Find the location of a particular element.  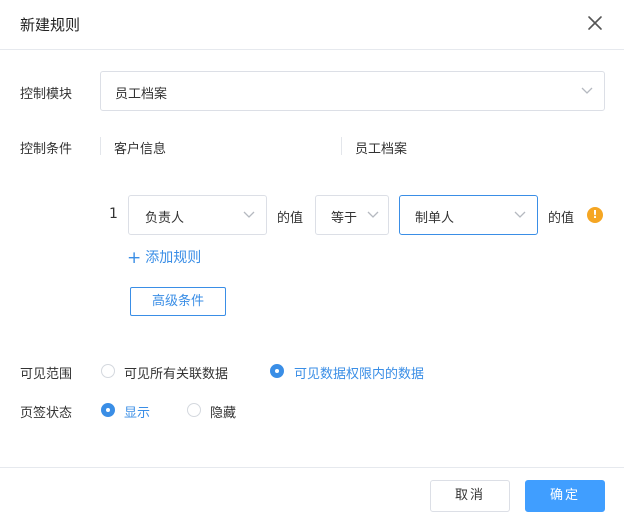

dialog-header: 新建规则 is located at coordinates (312, 25).